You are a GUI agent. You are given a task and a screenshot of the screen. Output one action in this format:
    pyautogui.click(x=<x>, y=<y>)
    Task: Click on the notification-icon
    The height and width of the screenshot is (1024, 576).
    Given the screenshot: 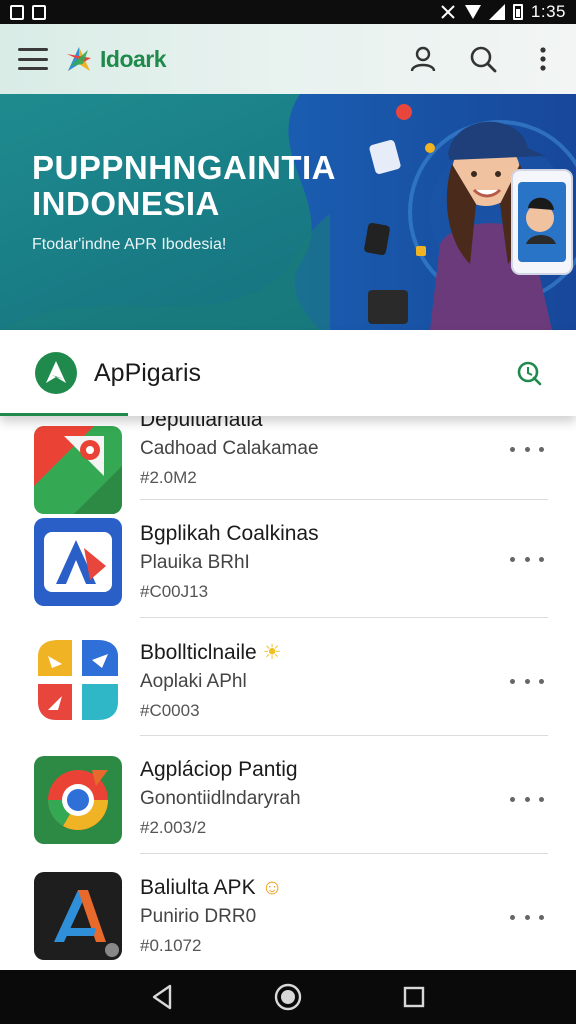 What is the action you would take?
    pyautogui.click(x=17, y=12)
    